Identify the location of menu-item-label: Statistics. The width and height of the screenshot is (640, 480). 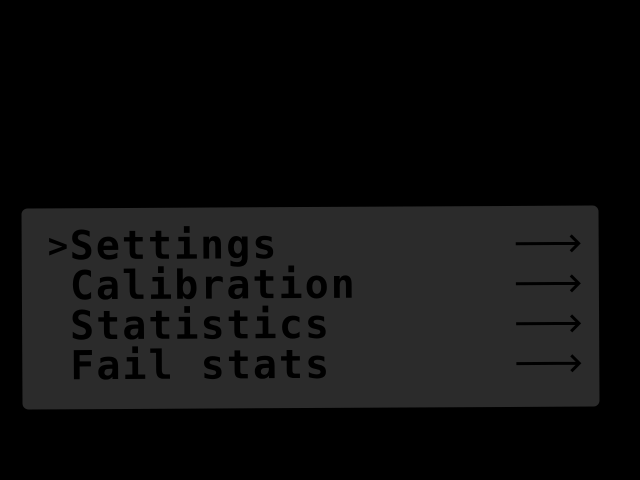
(200, 325).